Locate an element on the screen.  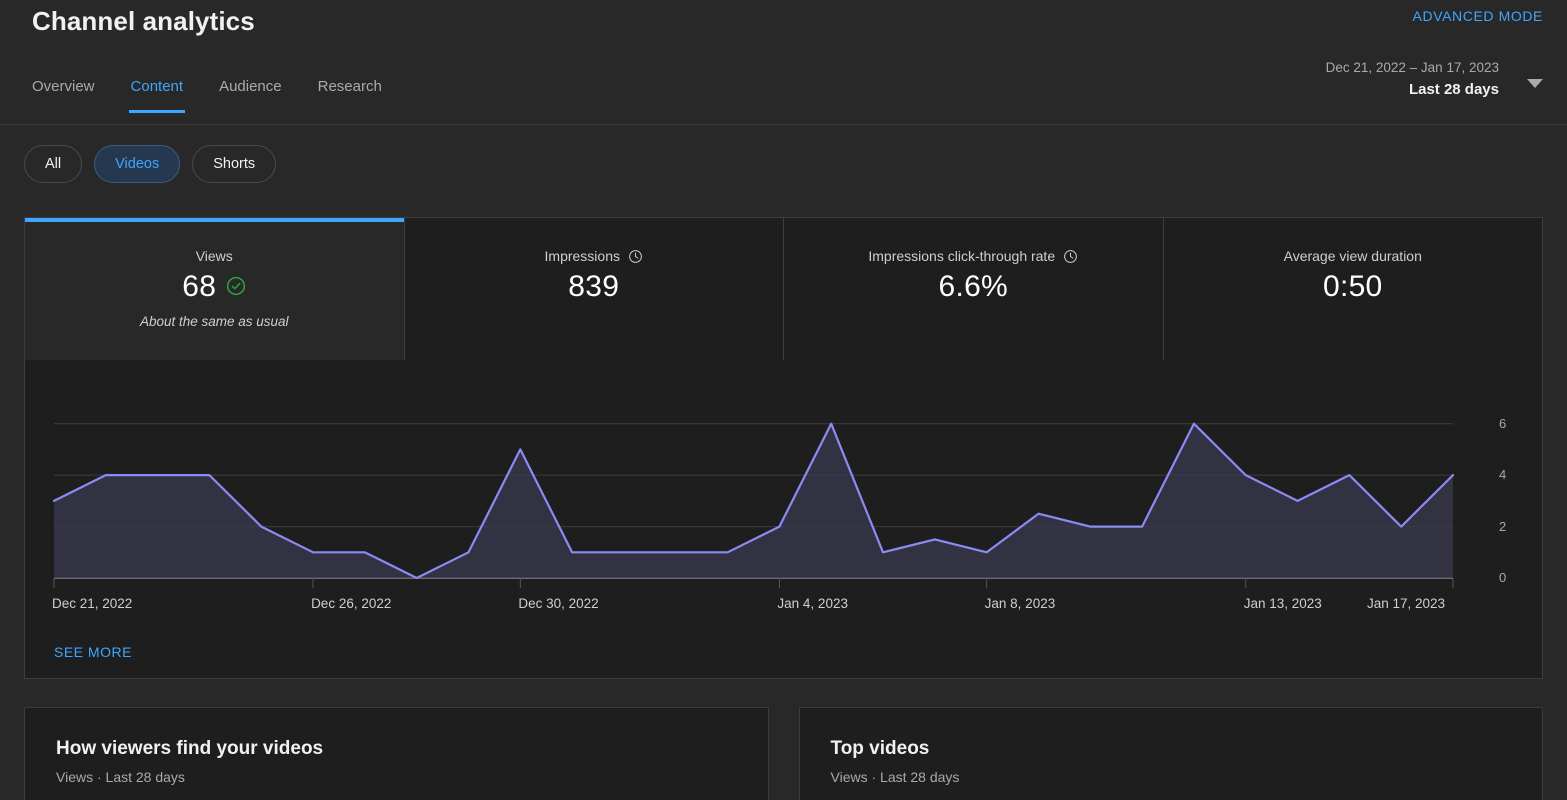
metric-value-impressions-text: 839 is located at coordinates (594, 286).